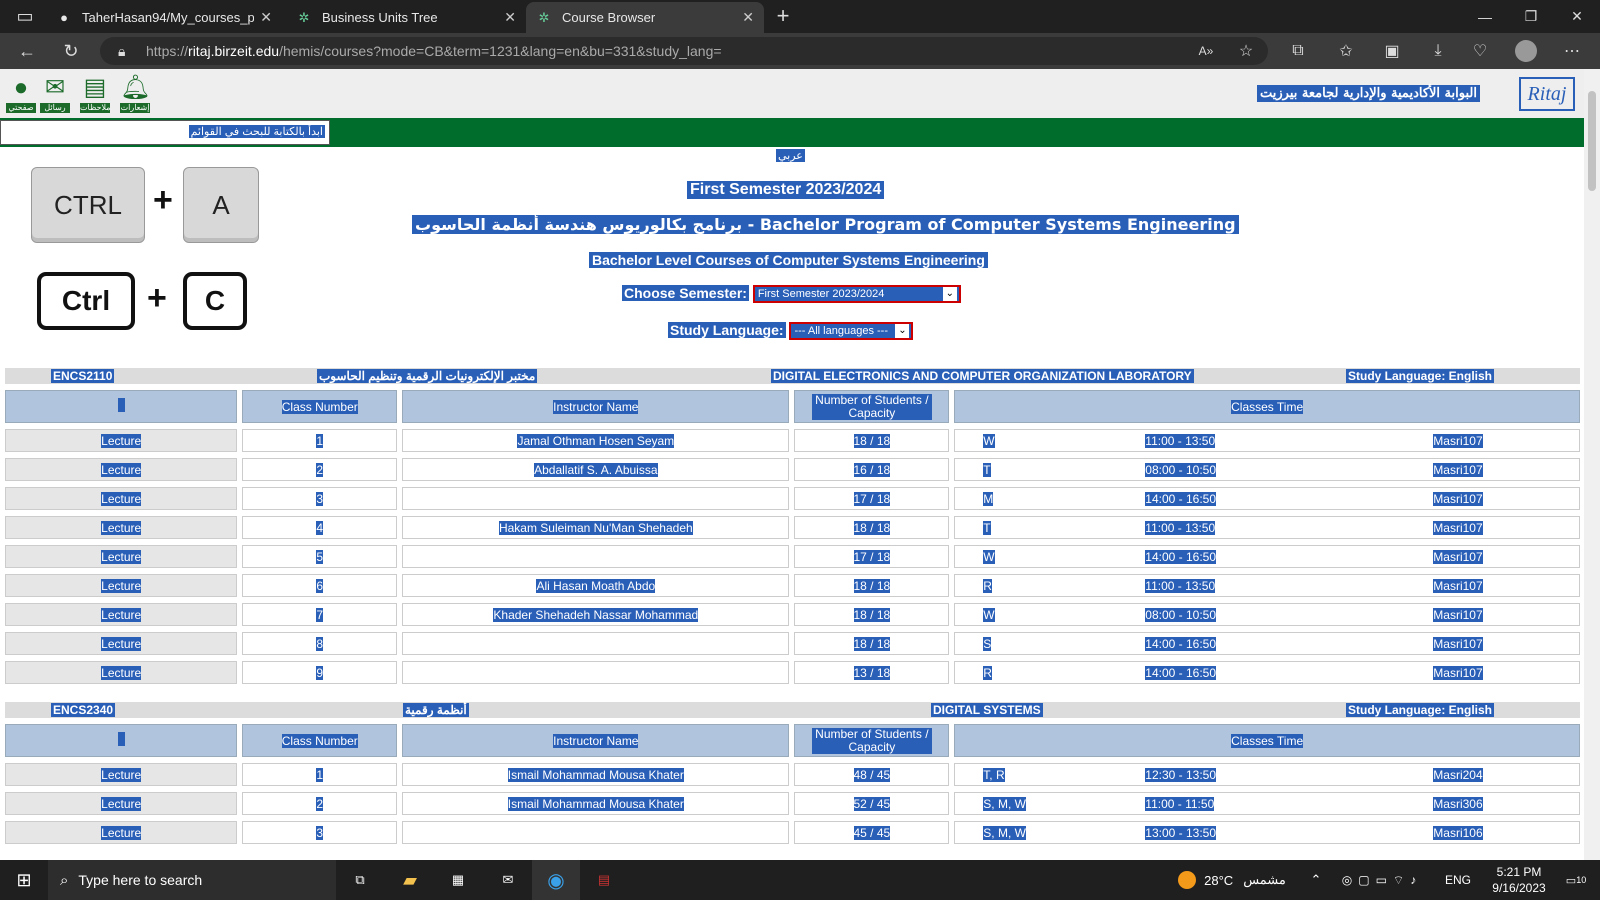 This screenshot has width=1600, height=900. I want to click on students-capacity-cell: 48 / 45, so click(872, 774).